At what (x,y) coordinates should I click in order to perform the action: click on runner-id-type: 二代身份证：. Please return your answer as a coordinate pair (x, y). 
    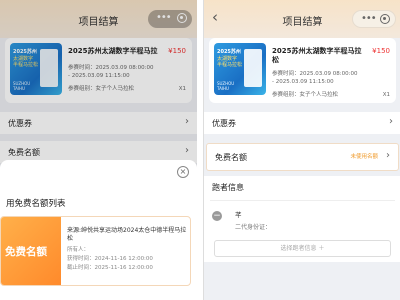
    Looking at the image, I should click on (253, 227).